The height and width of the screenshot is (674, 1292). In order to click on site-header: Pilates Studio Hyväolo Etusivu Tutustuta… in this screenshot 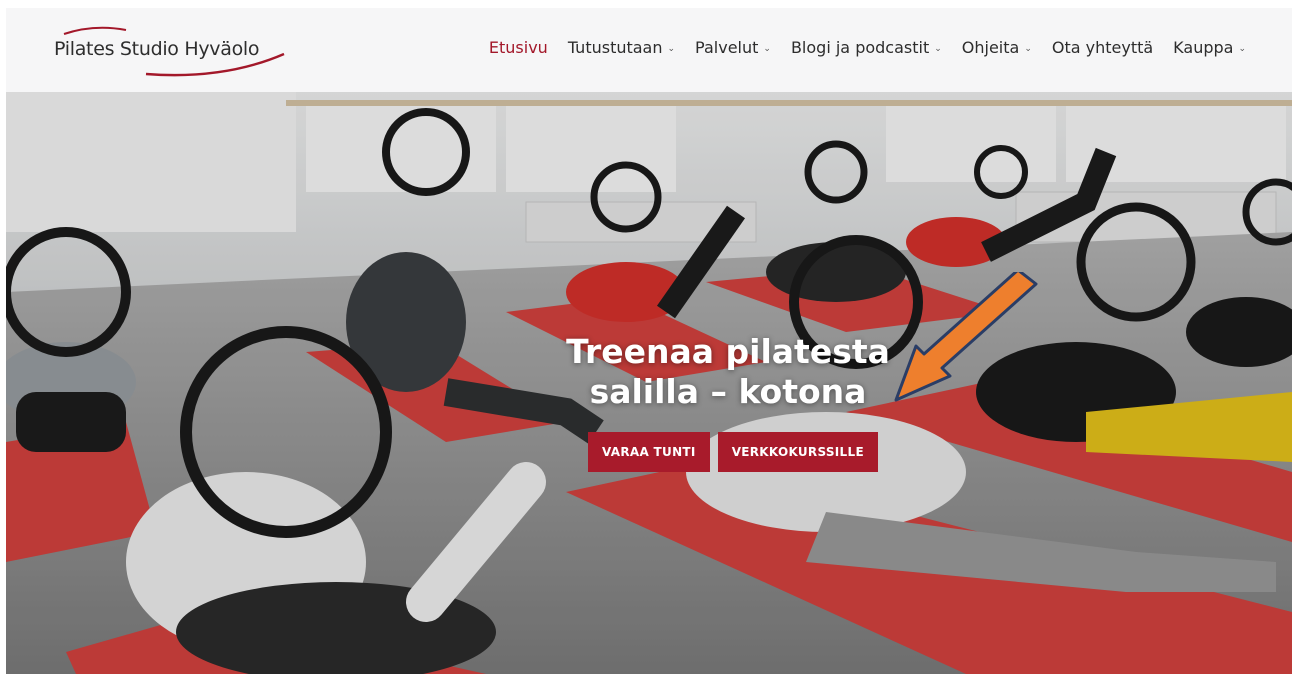, I will do `click(649, 50)`.